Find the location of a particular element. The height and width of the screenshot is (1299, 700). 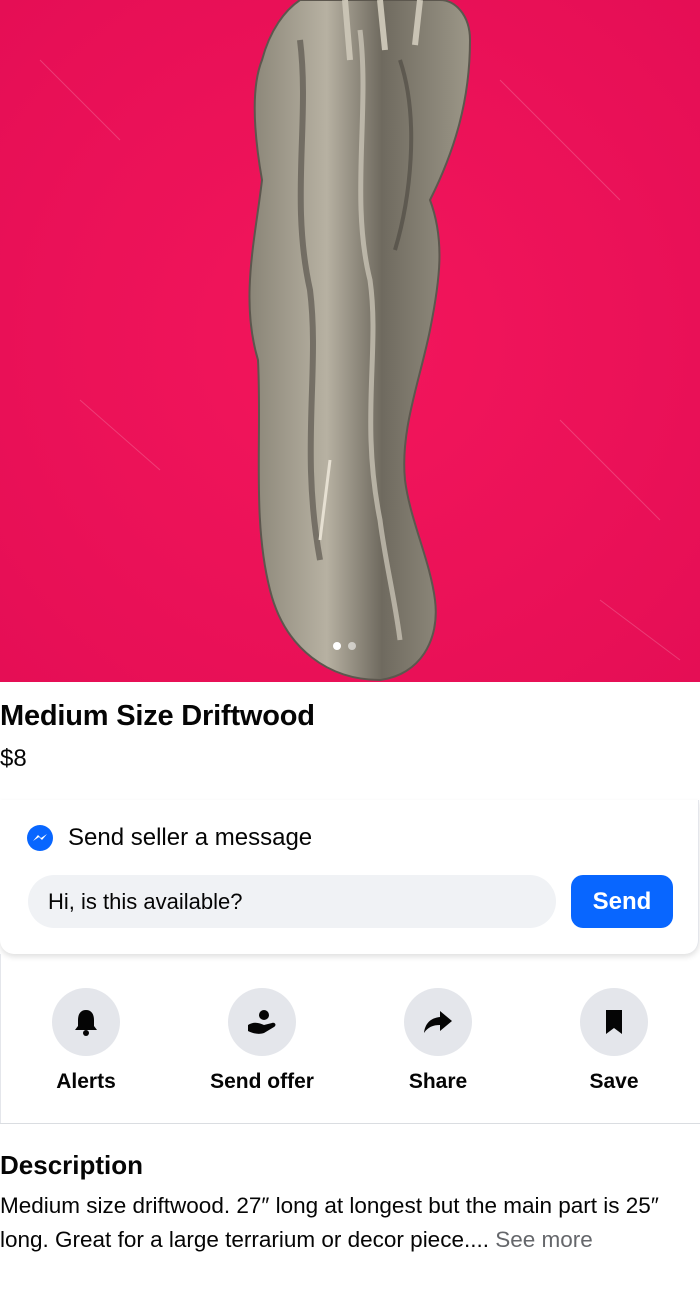

send-offer-circle is located at coordinates (262, 1022).